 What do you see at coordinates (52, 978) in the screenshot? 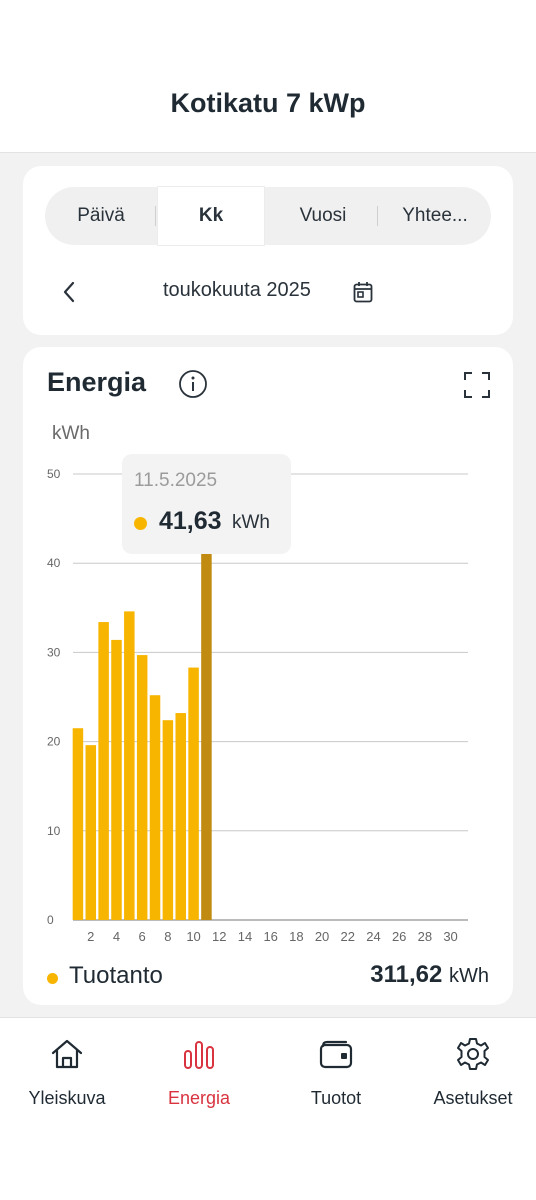
I see `legend-dot` at bounding box center [52, 978].